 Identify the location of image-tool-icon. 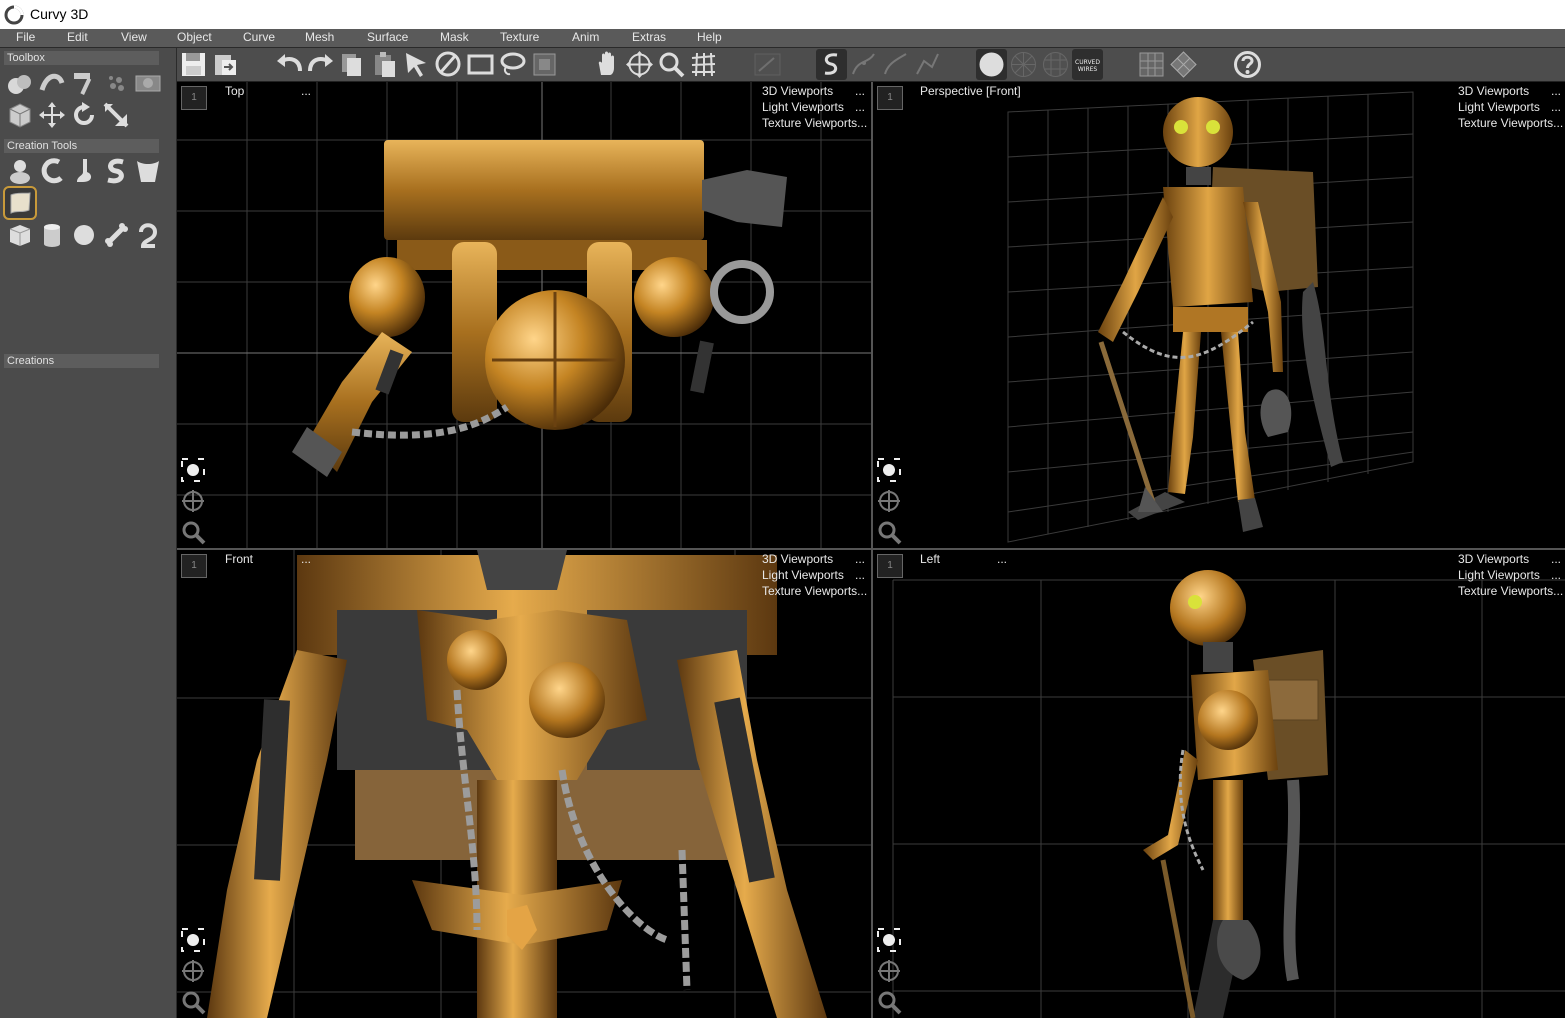
(148, 83).